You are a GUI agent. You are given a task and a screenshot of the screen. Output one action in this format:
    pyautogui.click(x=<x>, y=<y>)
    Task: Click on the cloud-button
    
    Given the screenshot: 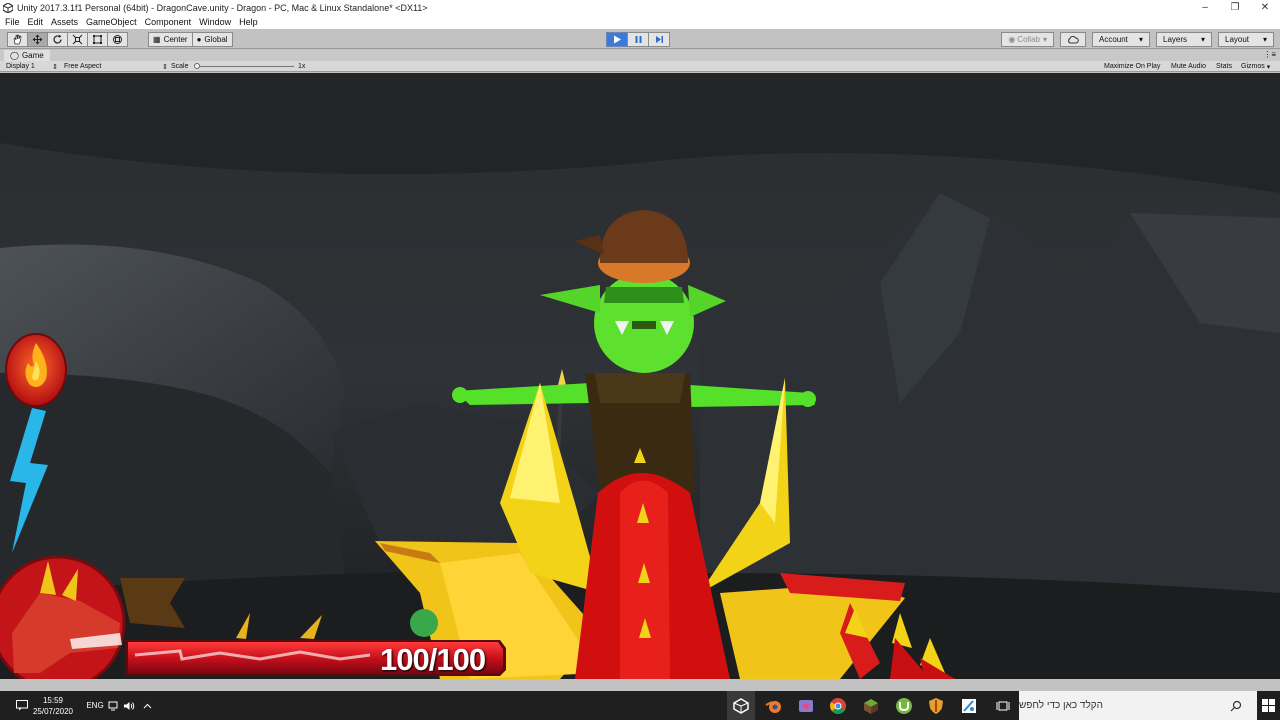 What is the action you would take?
    pyautogui.click(x=1073, y=39)
    